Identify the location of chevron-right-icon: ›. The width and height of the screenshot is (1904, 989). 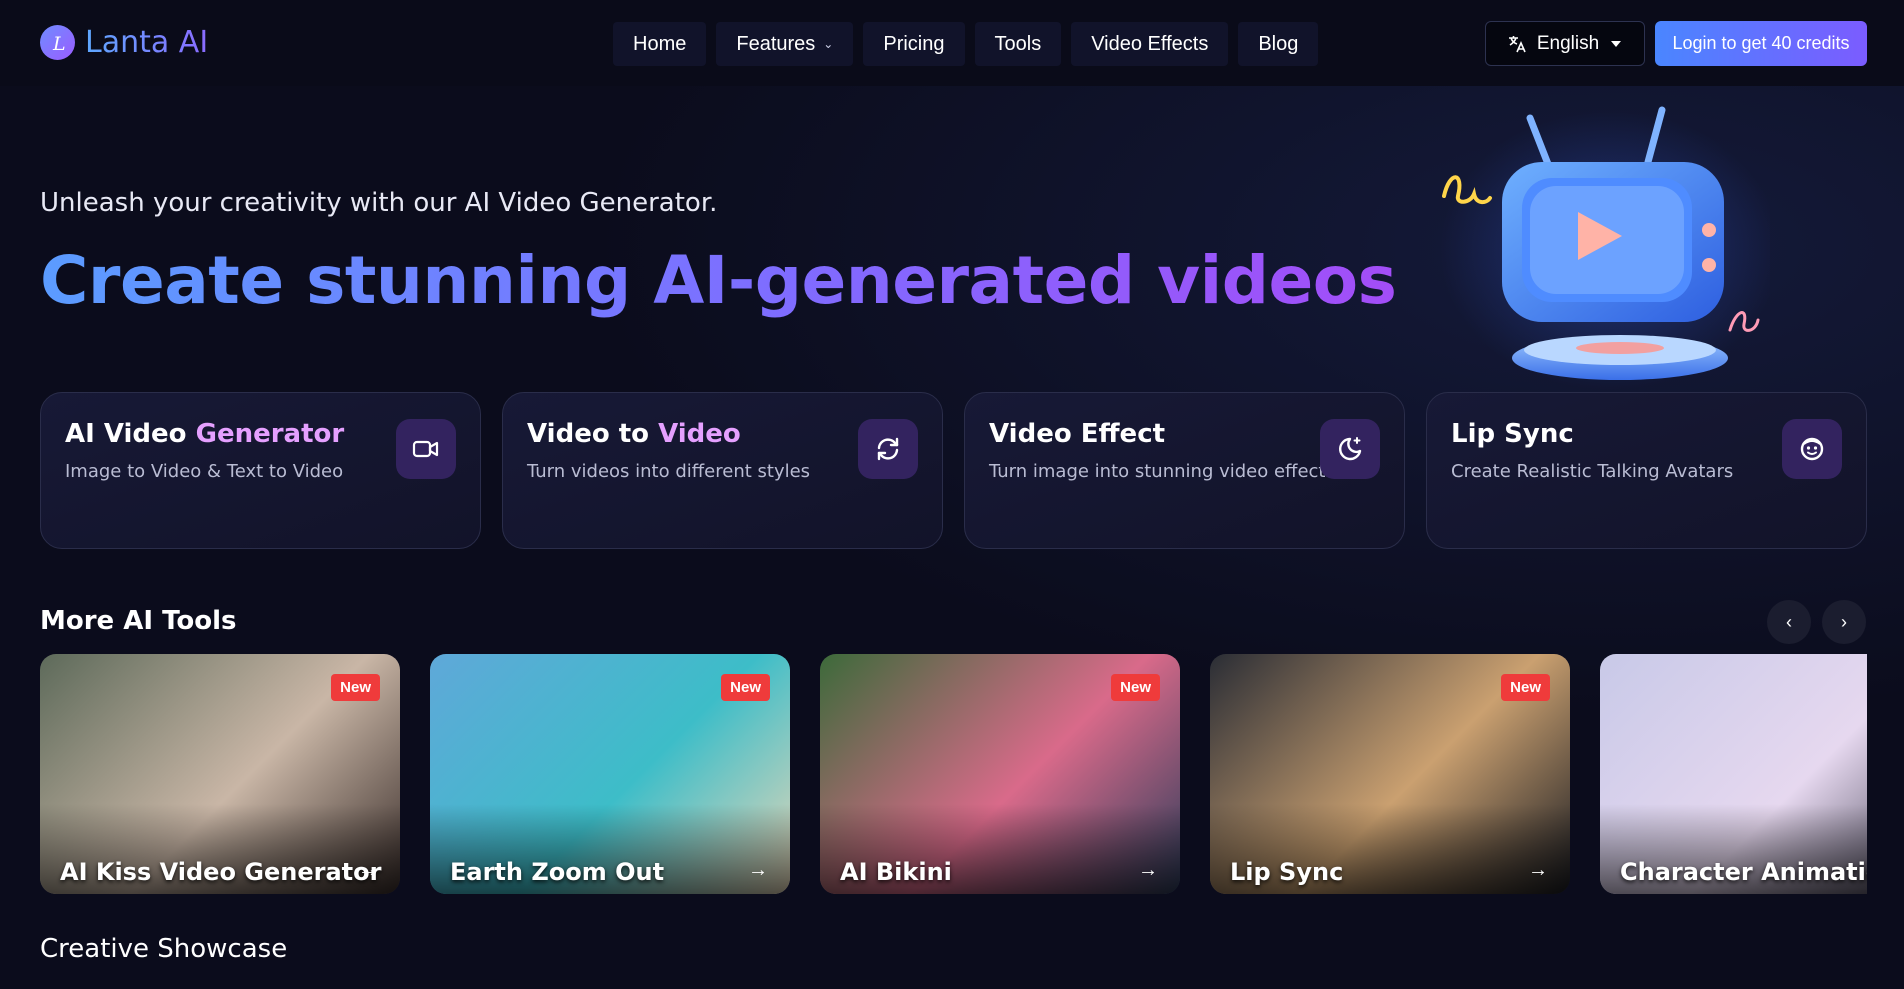
(1844, 621).